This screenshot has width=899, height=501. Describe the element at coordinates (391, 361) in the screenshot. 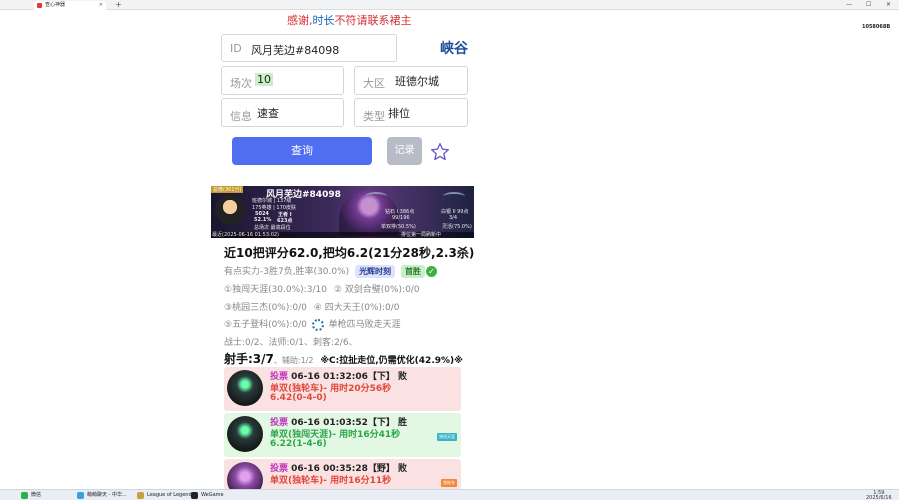

I see `role-note: ※C:拉扯走位,仍需优化(42.9%)※` at that location.